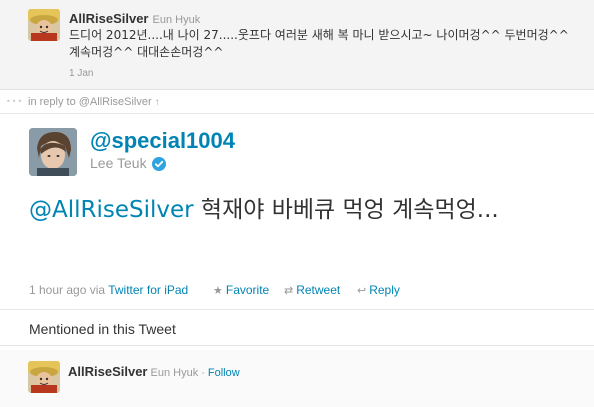 The height and width of the screenshot is (407, 594). What do you see at coordinates (247, 290) in the screenshot?
I see `favorite-label: Favorite` at bounding box center [247, 290].